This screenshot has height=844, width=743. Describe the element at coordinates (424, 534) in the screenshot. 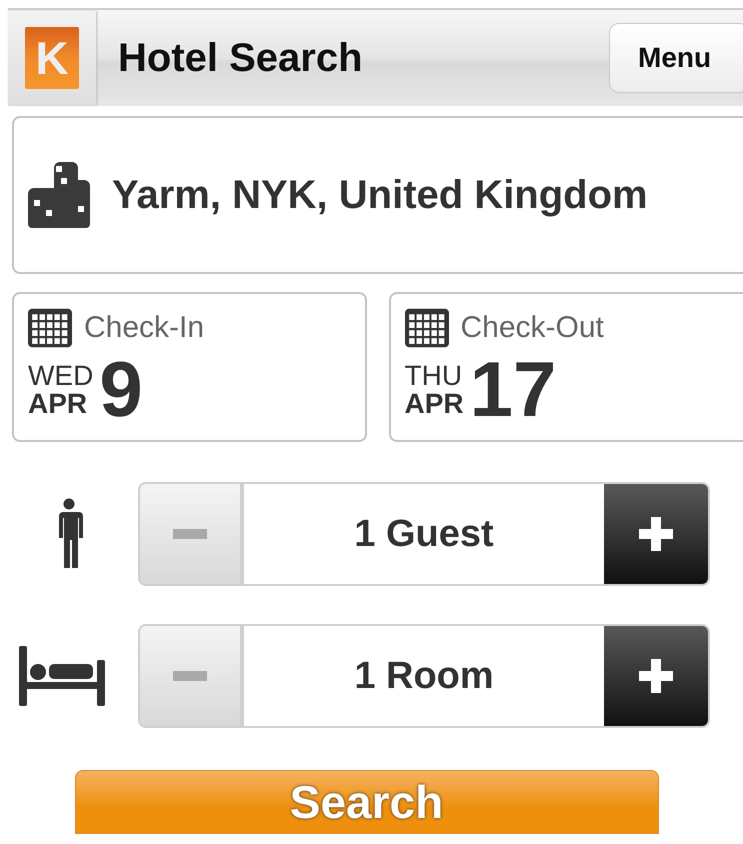

I see `stepper-value: 1 Guest` at that location.